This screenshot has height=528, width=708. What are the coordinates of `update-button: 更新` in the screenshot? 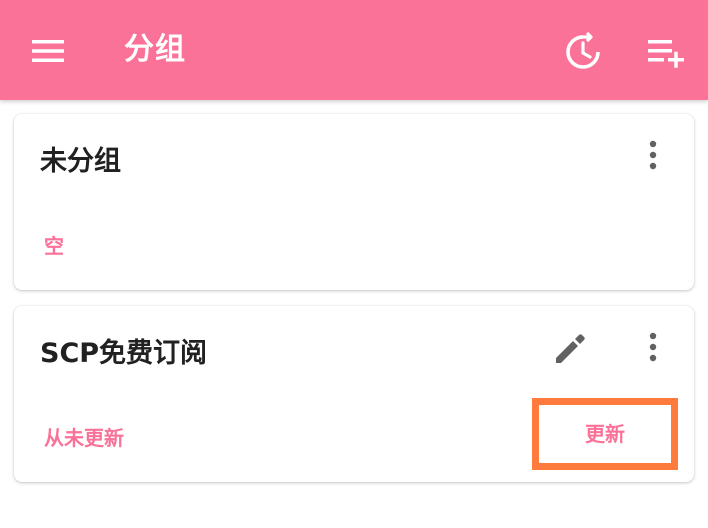 It's located at (605, 434).